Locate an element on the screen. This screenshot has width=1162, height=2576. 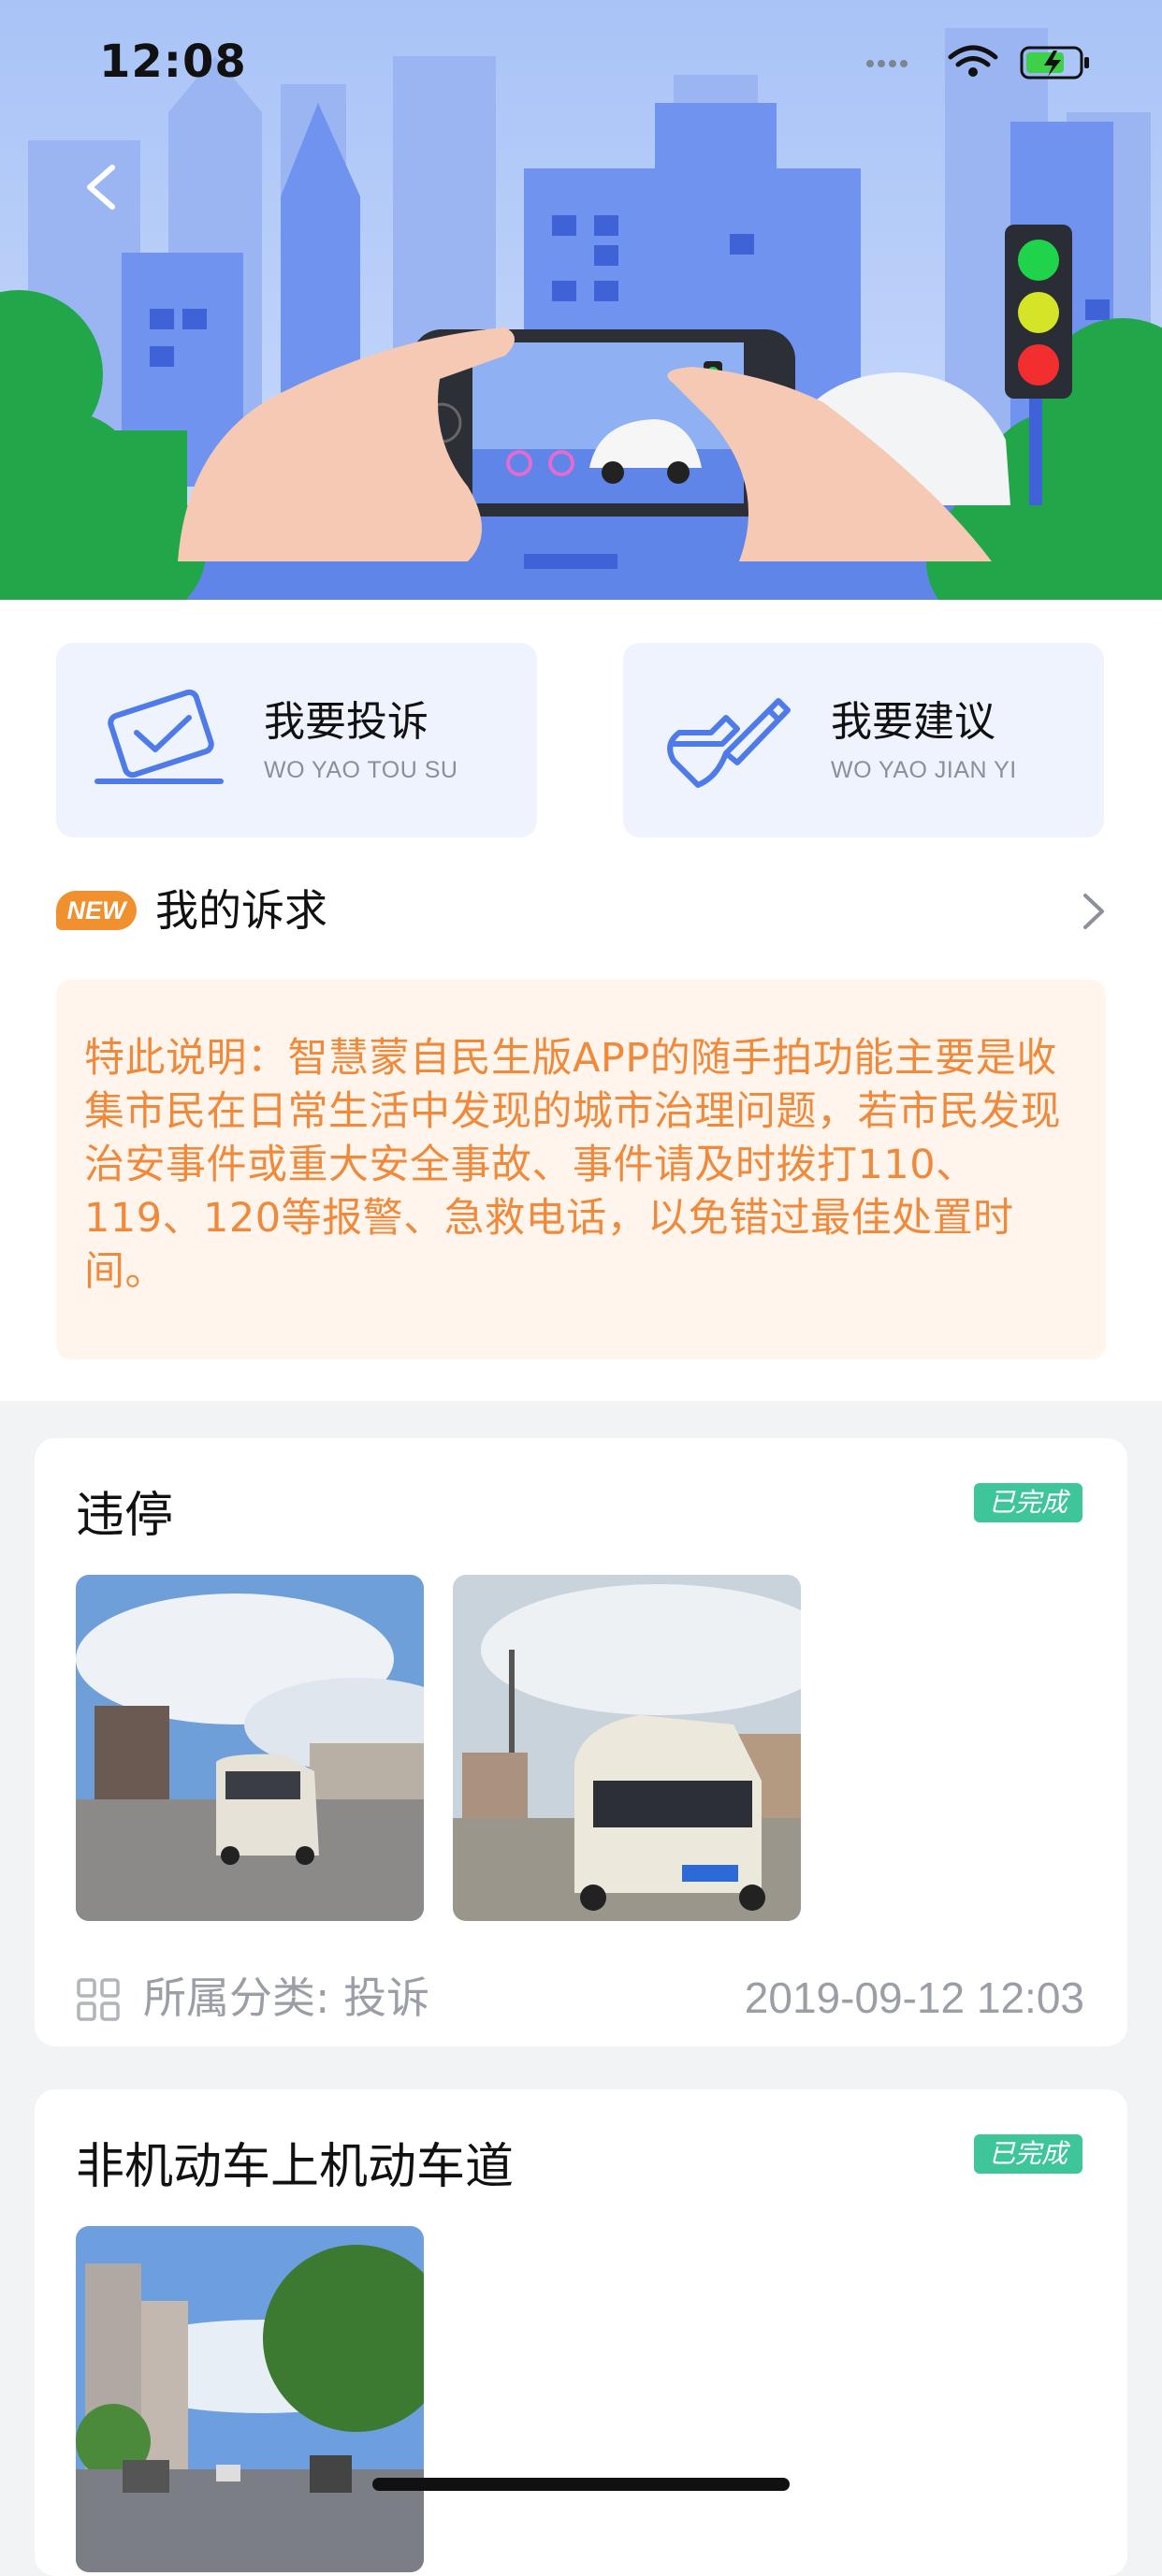
suggestion-button: 我要建议 WO YAO JIAN YI is located at coordinates (864, 740).